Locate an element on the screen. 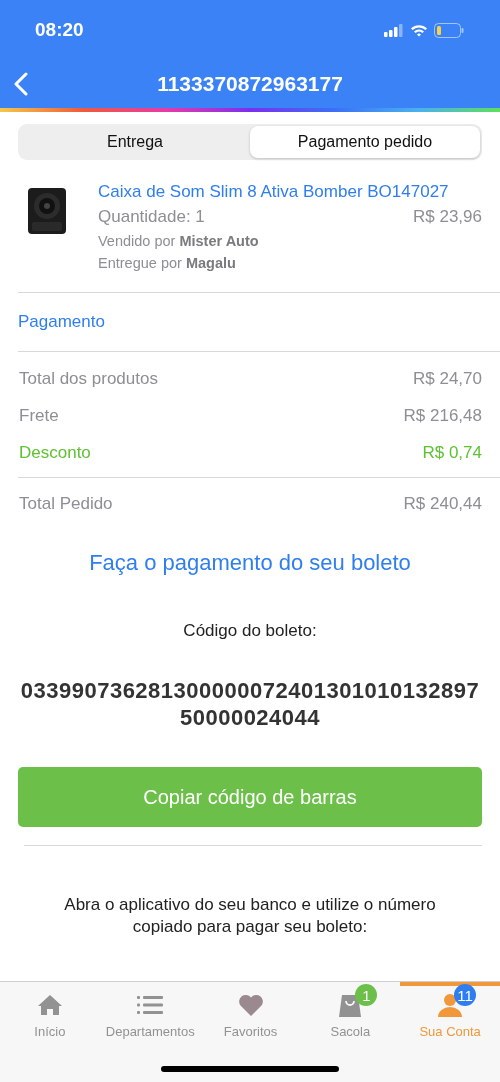 Image resolution: width=500 pixels, height=1082 pixels. boleto-code: 03399073628130000007240130101013289750000024044 is located at coordinates (250, 704).